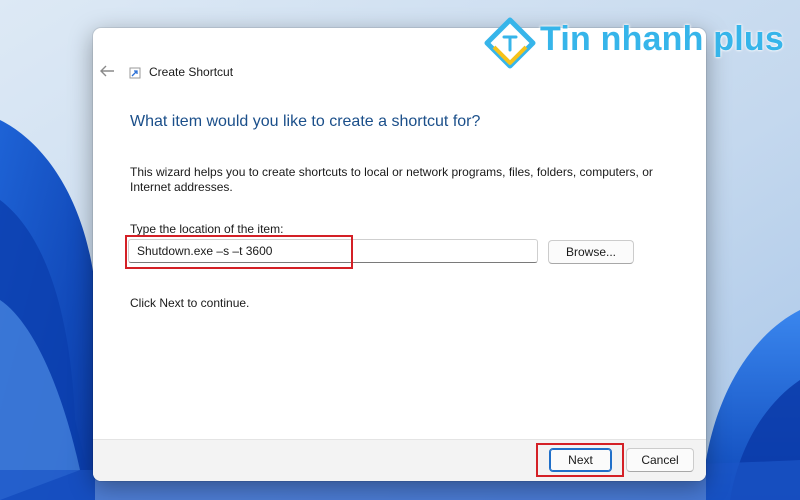 Image resolution: width=800 pixels, height=500 pixels. Describe the element at coordinates (660, 460) in the screenshot. I see `cancel-button: Cancel` at that location.